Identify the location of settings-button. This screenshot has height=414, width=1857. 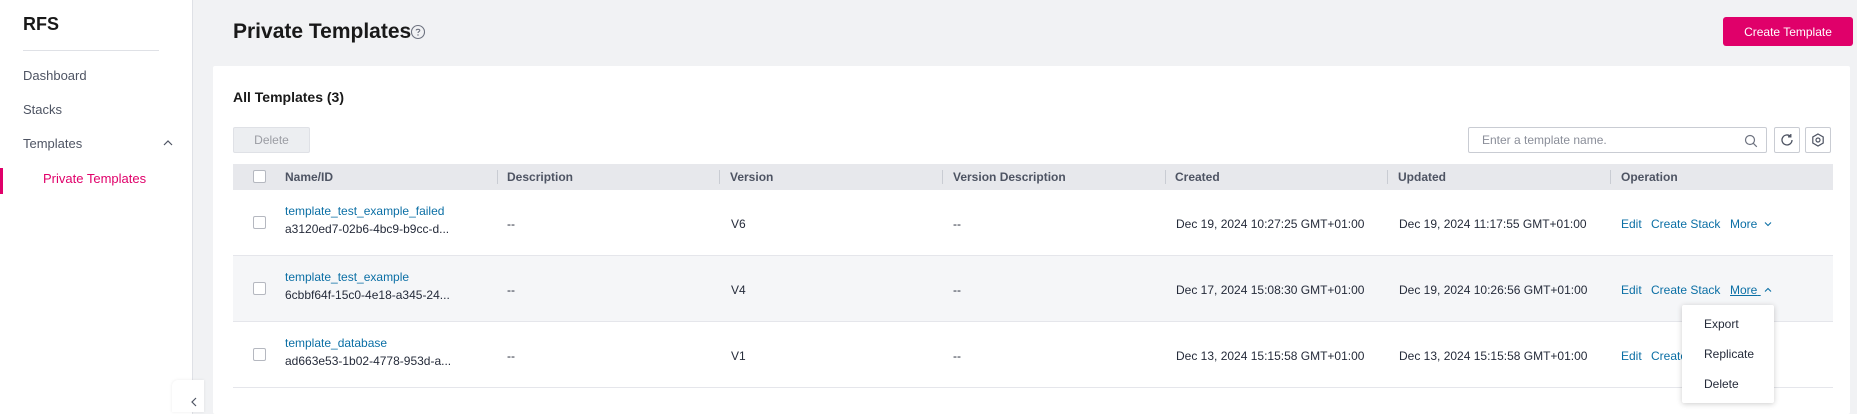
(1818, 140).